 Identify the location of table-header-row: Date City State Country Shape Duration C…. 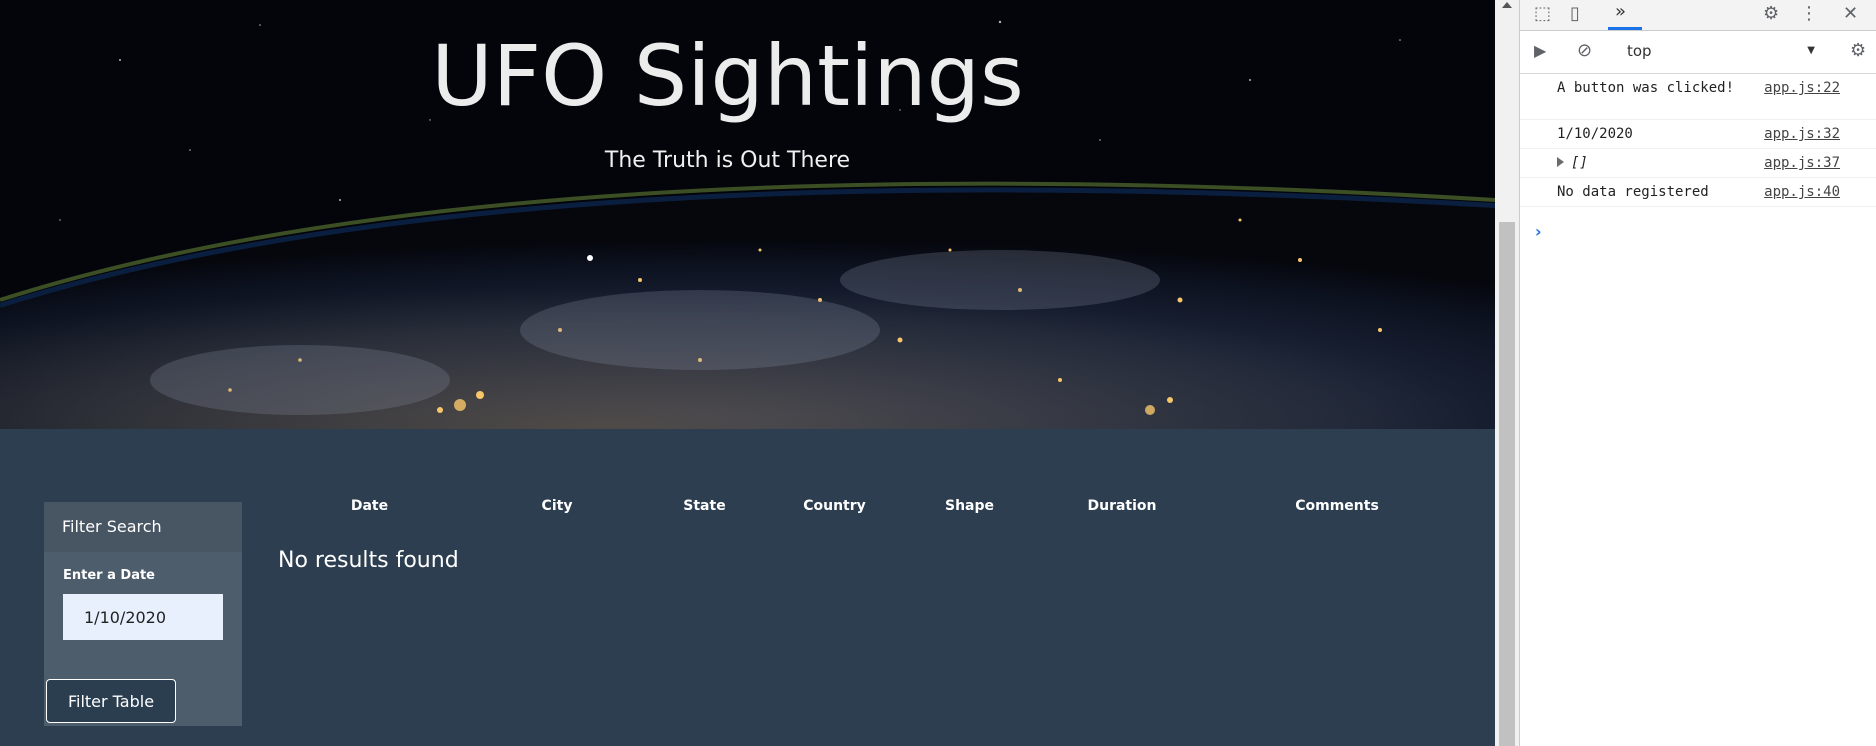
(867, 506).